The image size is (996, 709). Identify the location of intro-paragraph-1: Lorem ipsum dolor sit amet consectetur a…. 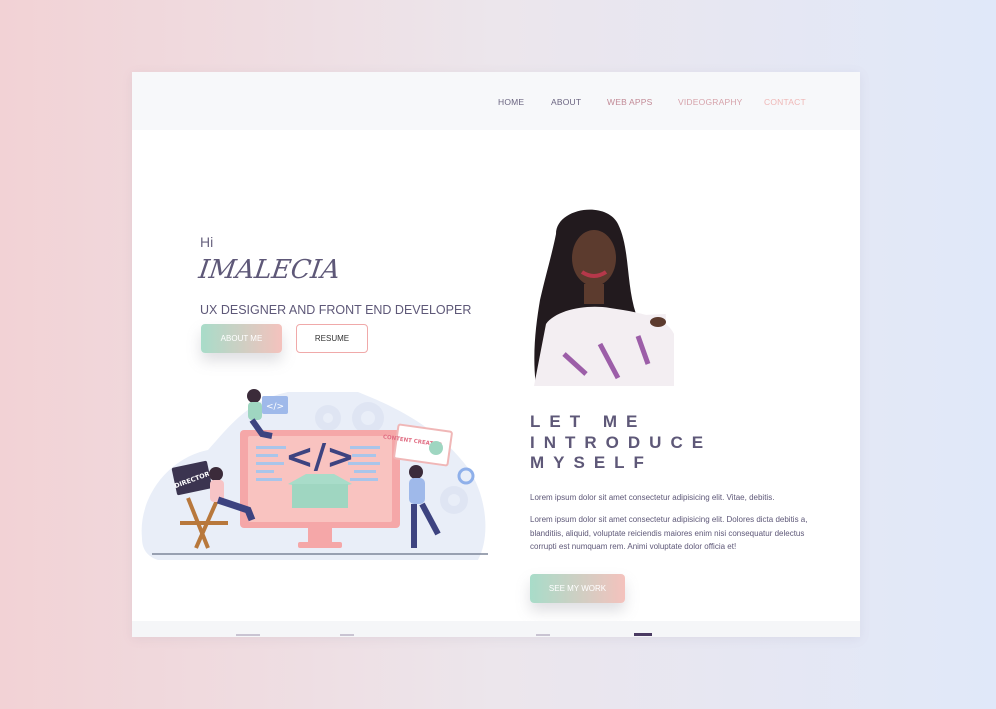
(652, 497).